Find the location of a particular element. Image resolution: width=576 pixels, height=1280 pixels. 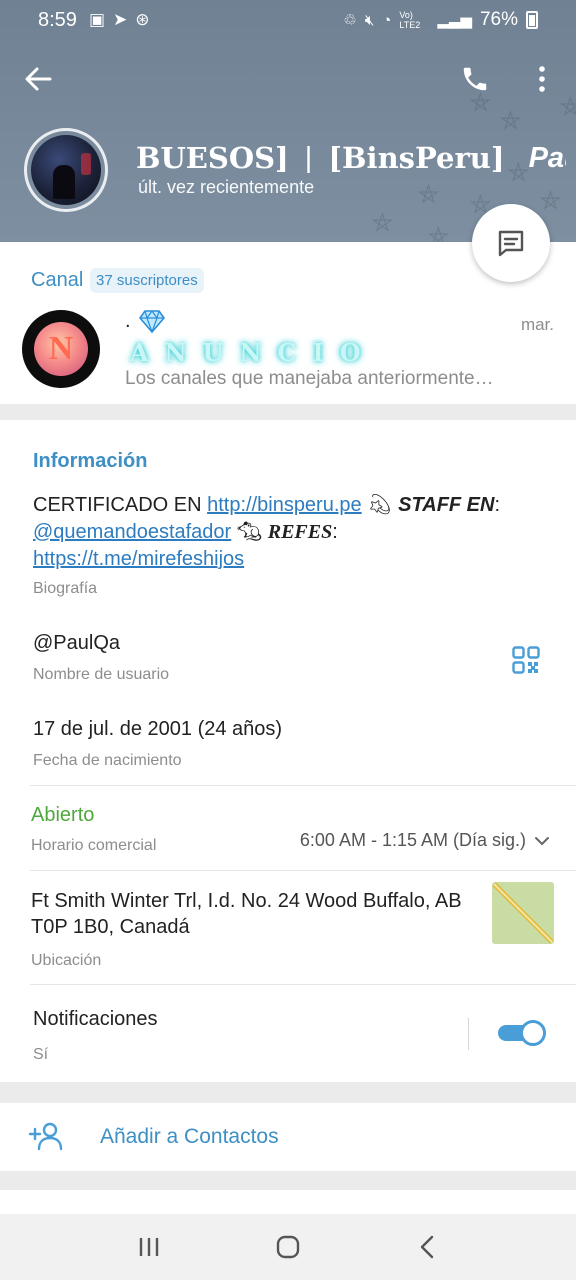

system-back-icon is located at coordinates (426, 1247).